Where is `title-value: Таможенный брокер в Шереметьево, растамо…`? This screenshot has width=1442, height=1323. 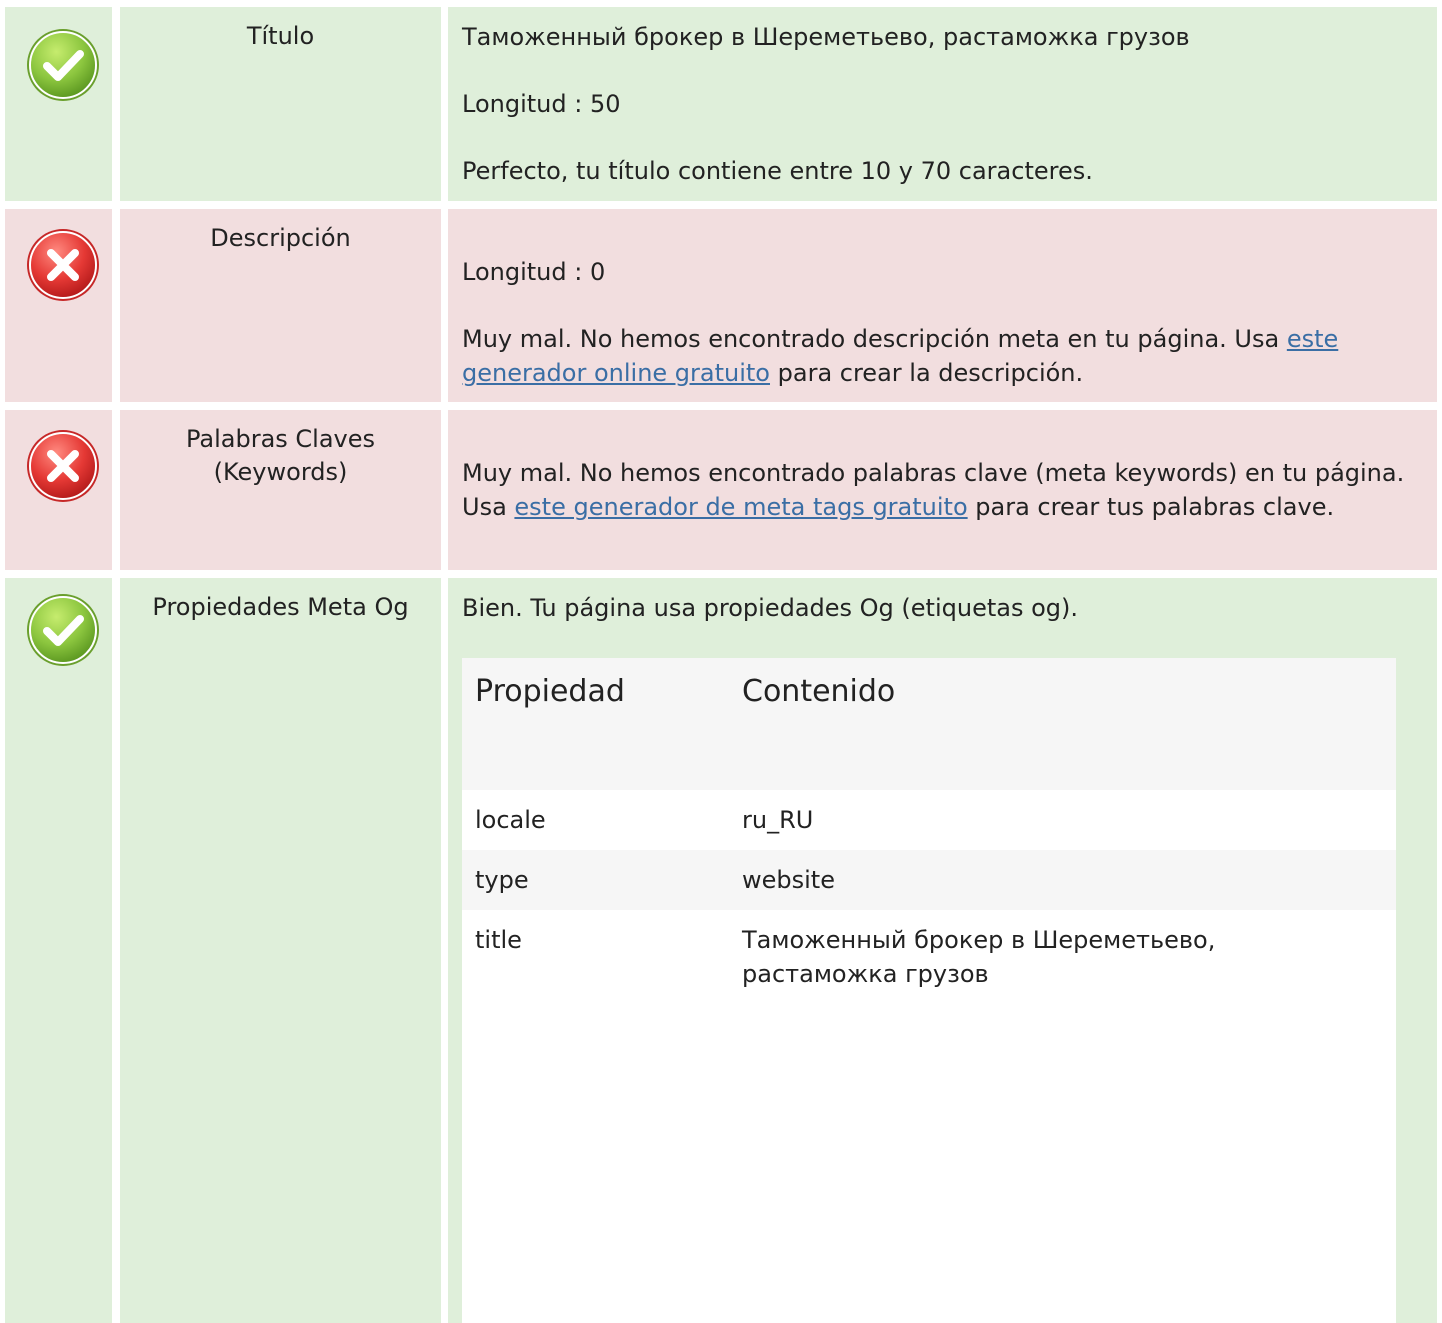 title-value: Таможенный брокер в Шереметьево, растамо… is located at coordinates (826, 37).